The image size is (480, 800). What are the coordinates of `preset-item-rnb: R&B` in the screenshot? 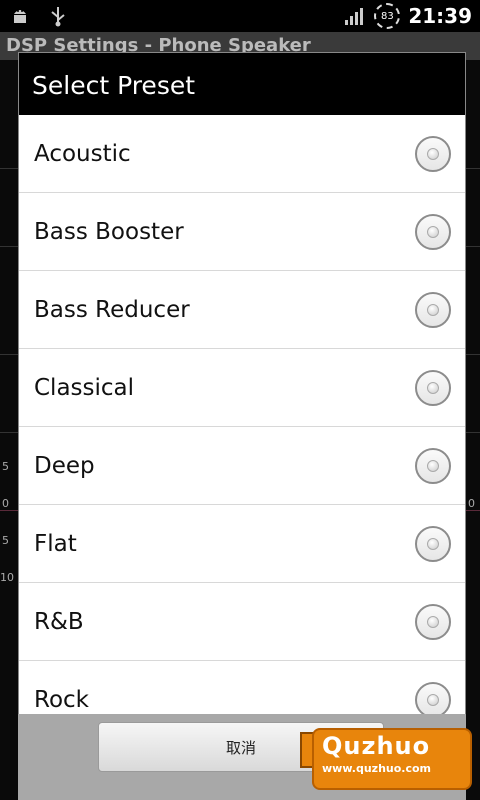 It's located at (242, 622).